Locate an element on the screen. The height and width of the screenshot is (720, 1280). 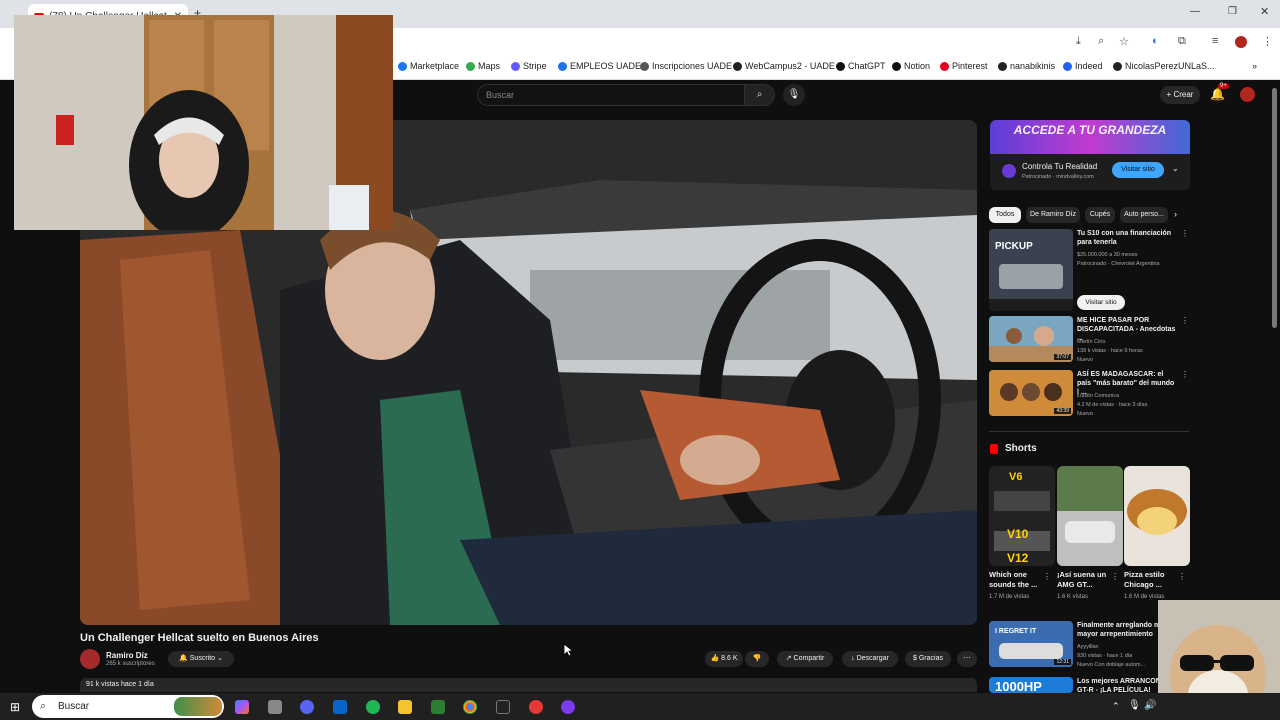
extension-icon: ◐ is located at coordinates (1155, 41).